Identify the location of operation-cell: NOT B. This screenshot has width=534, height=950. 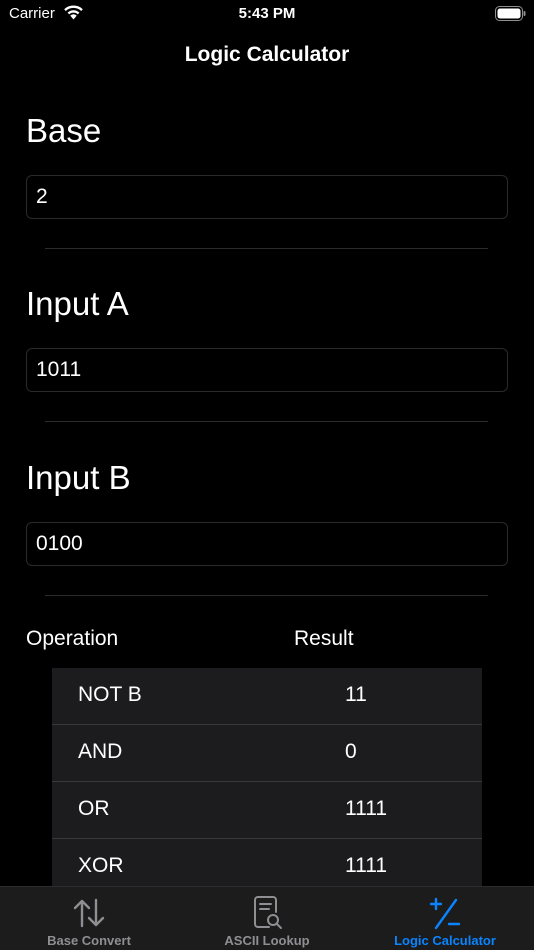
(110, 694).